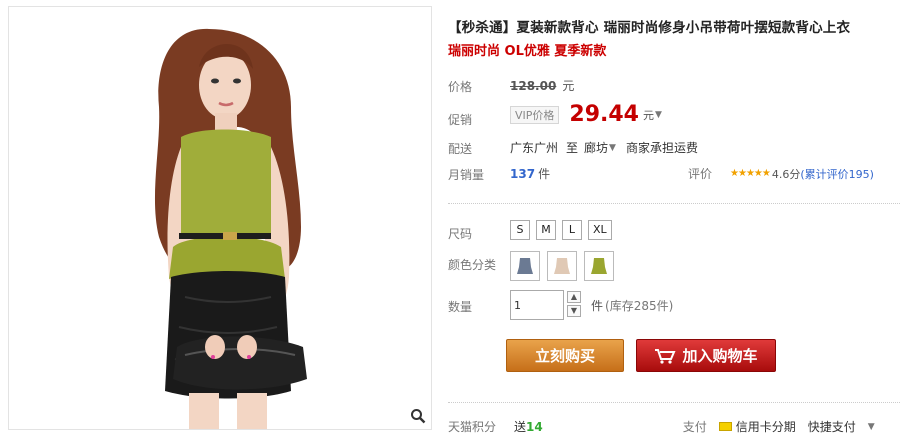  Describe the element at coordinates (674, 426) in the screenshot. I see `footer-row: 天猫积分 送 14 支付 信用卡分期 快捷支付 ▼` at that location.